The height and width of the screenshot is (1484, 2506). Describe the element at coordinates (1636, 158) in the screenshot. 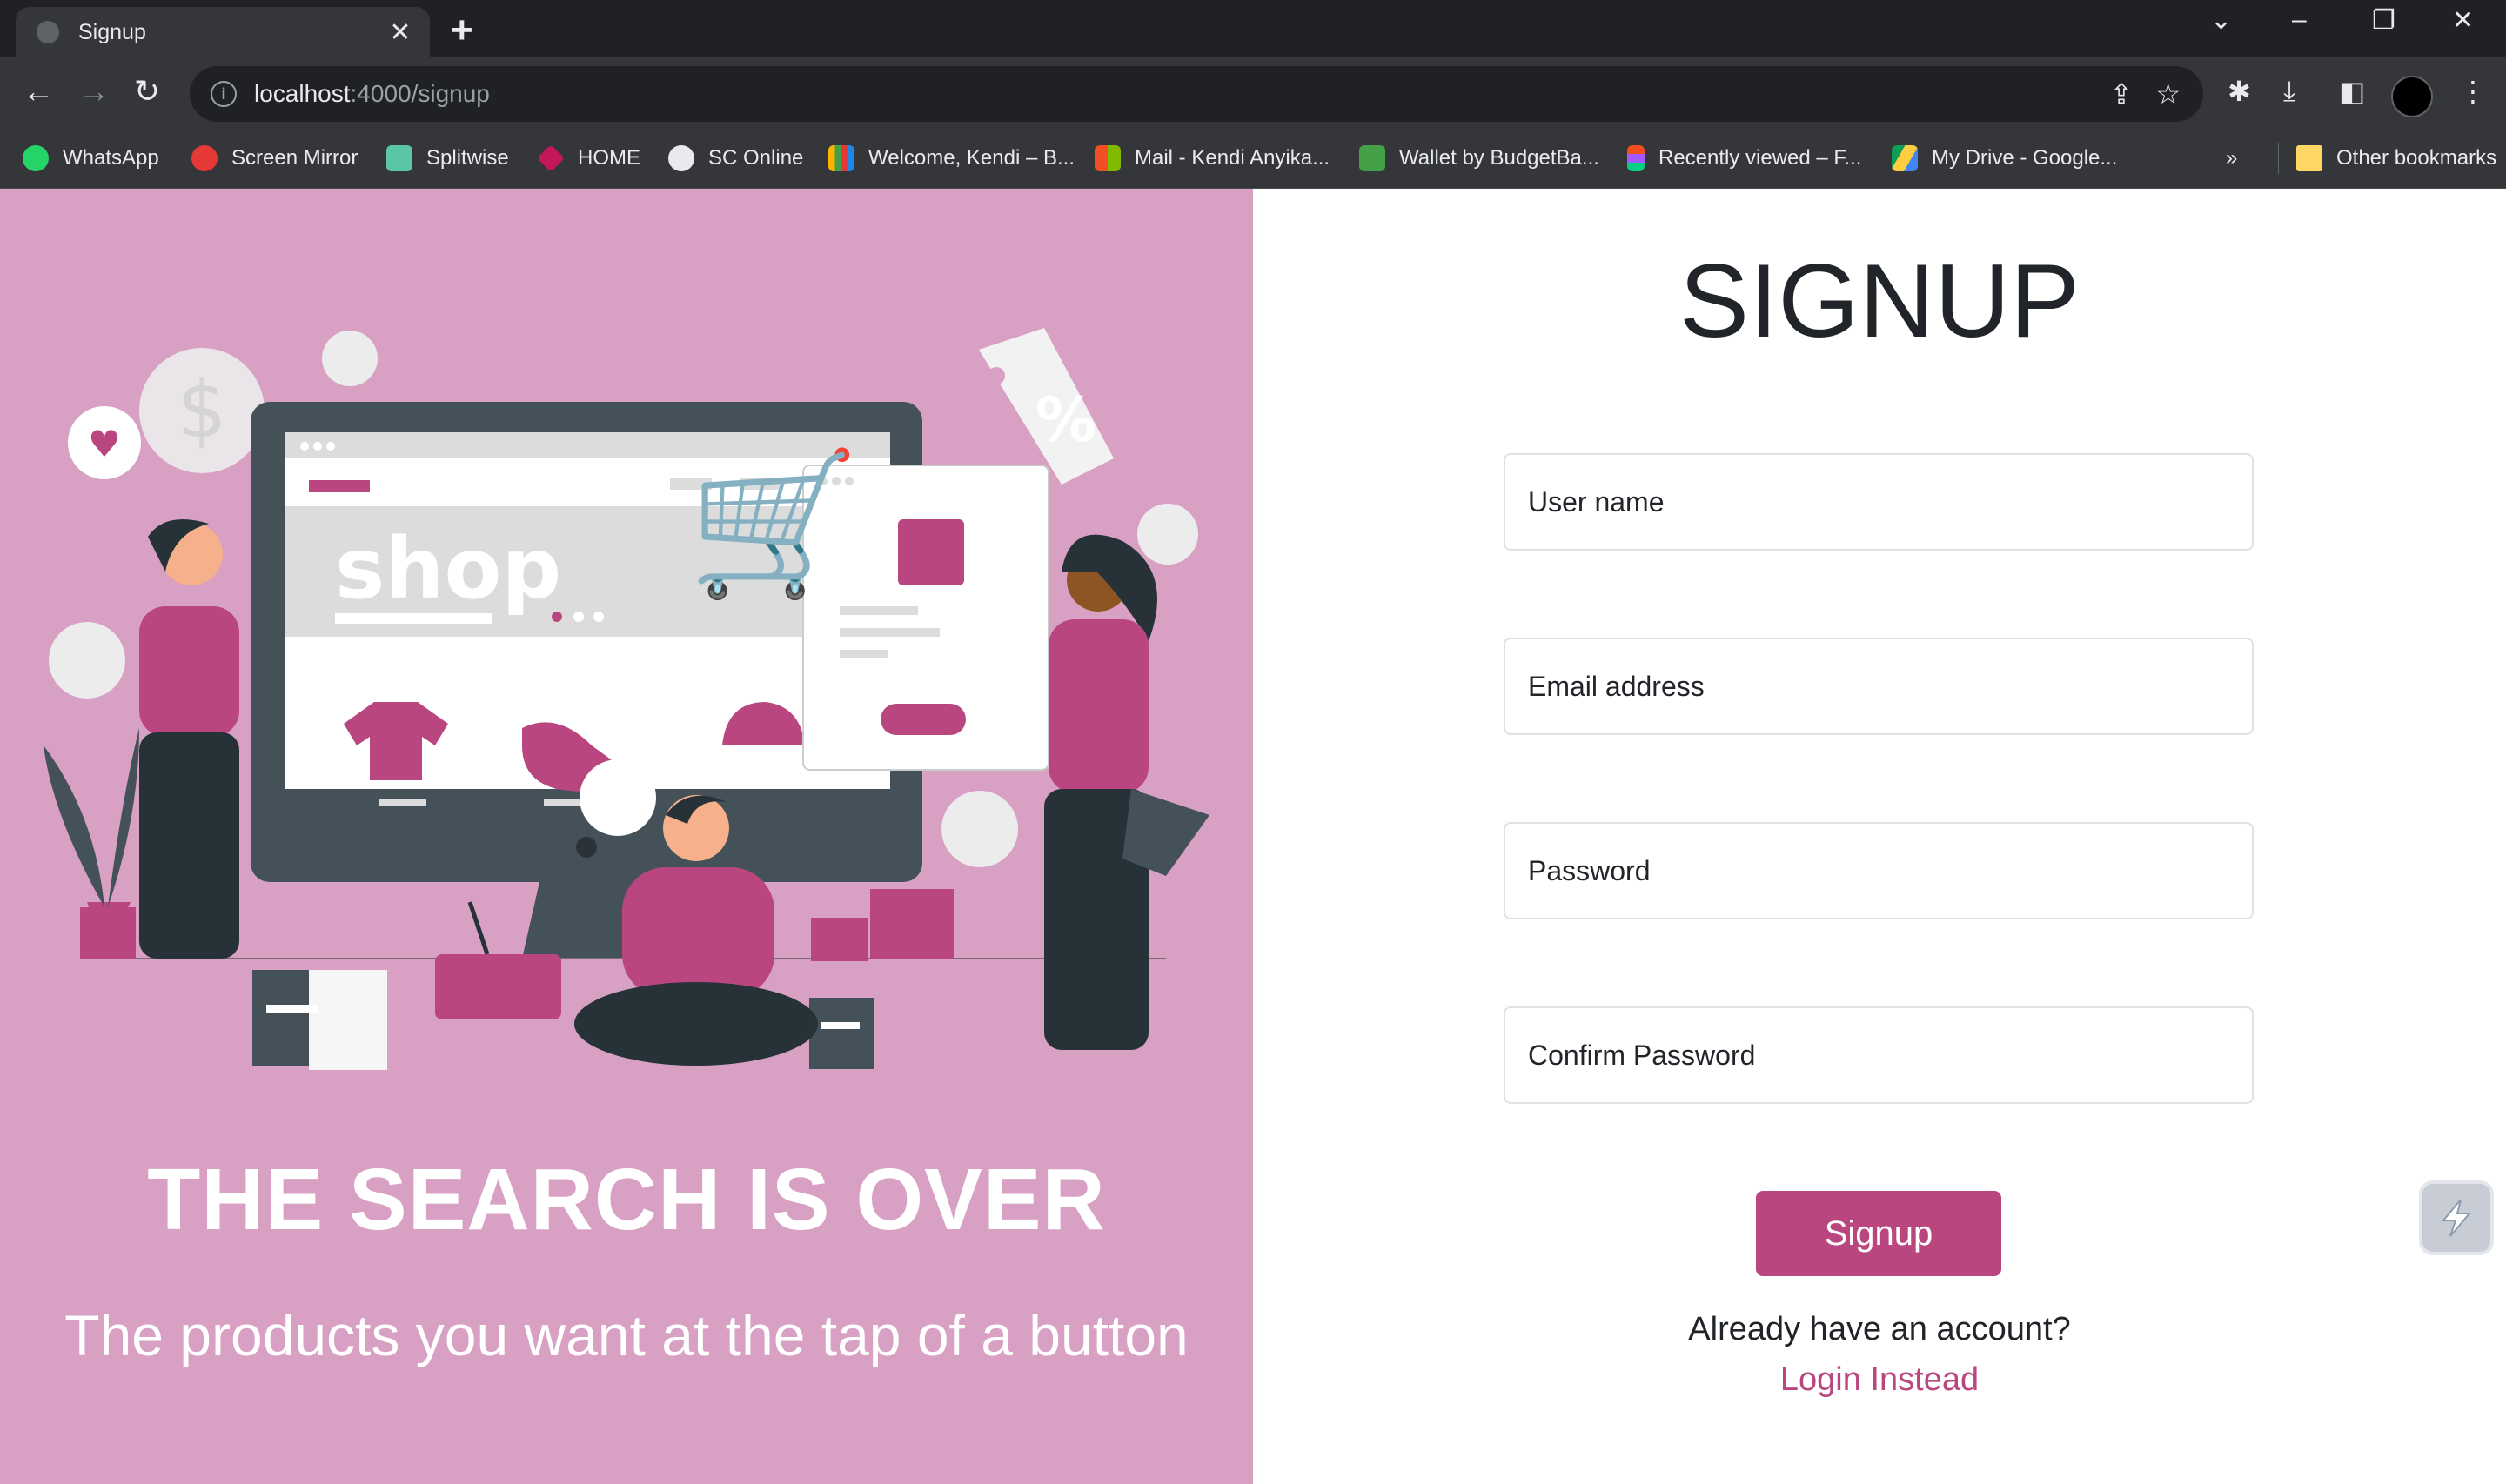

I see `figma-icon` at that location.